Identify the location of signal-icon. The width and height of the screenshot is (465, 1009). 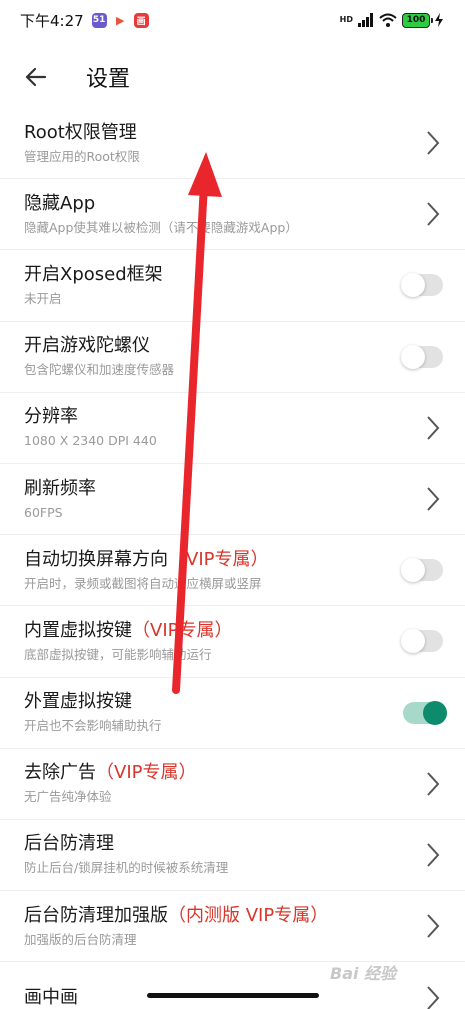
(365, 20).